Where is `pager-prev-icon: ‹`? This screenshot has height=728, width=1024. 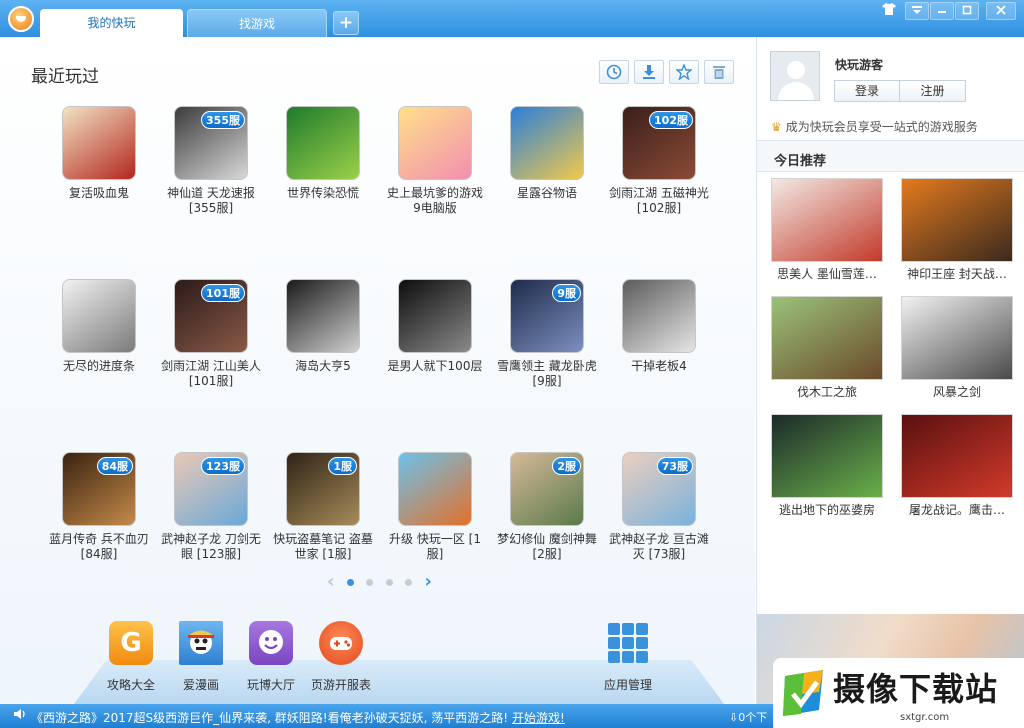
pager-prev-icon: ‹ is located at coordinates (330, 582).